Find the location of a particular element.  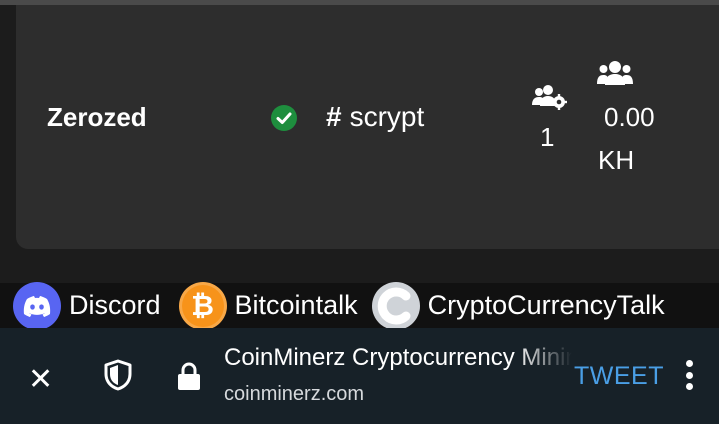

algorithm: # scrypt is located at coordinates (375, 117).